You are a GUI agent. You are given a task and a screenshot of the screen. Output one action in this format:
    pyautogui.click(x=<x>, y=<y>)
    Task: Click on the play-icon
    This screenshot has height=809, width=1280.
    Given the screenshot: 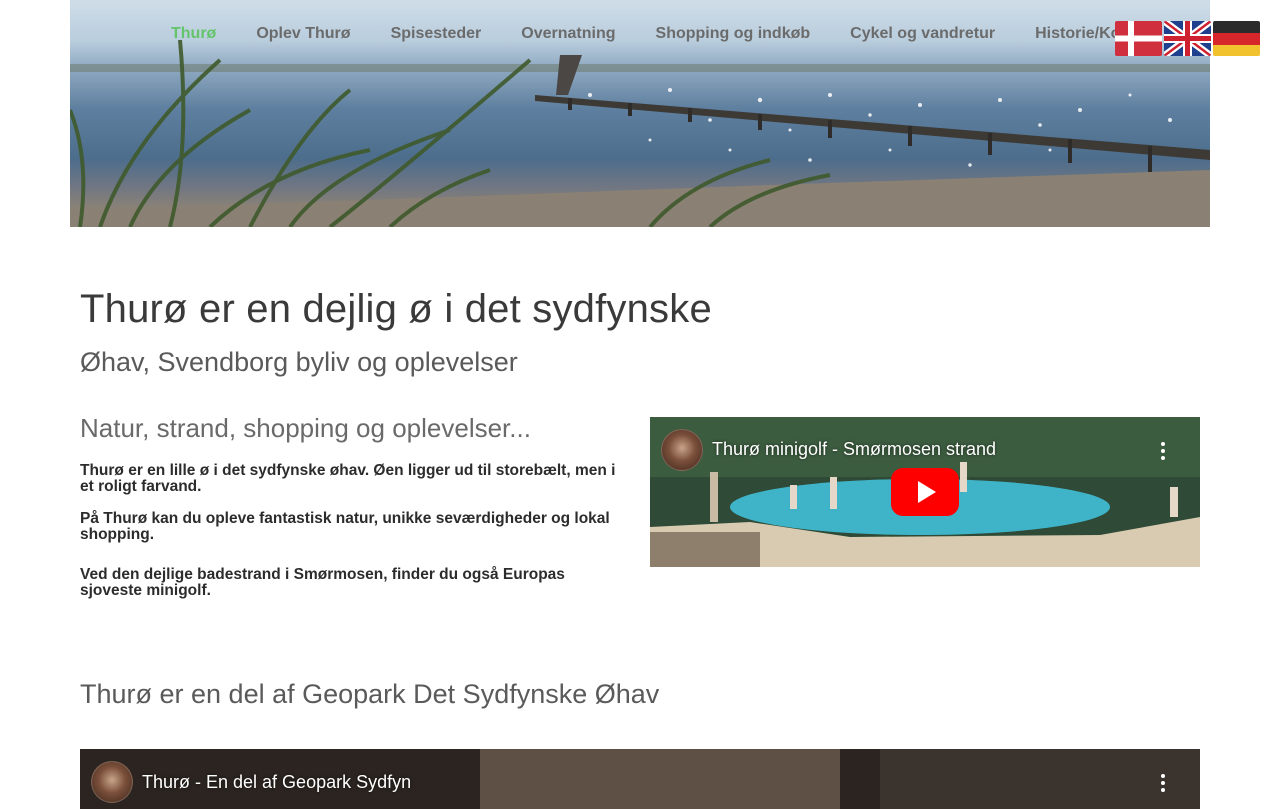 What is the action you would take?
    pyautogui.click(x=927, y=492)
    